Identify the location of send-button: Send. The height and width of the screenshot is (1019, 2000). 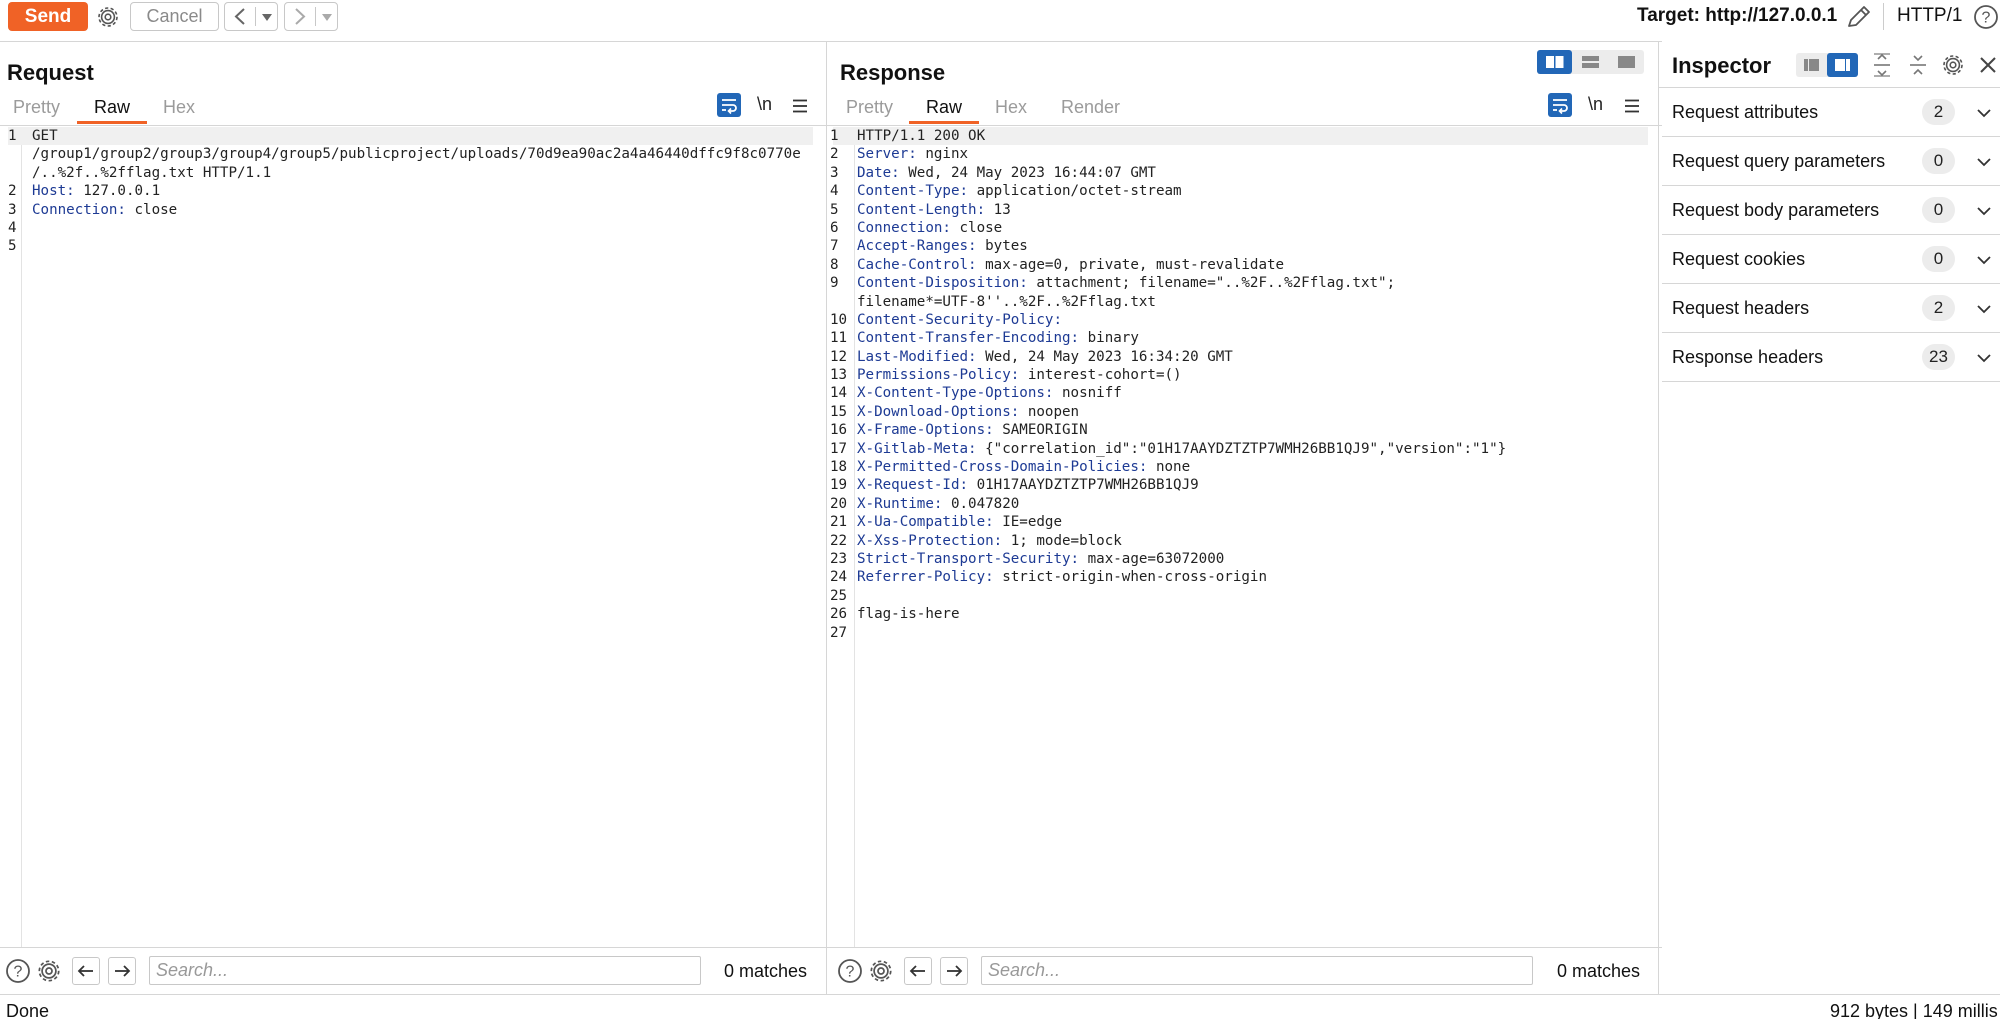
(48, 16).